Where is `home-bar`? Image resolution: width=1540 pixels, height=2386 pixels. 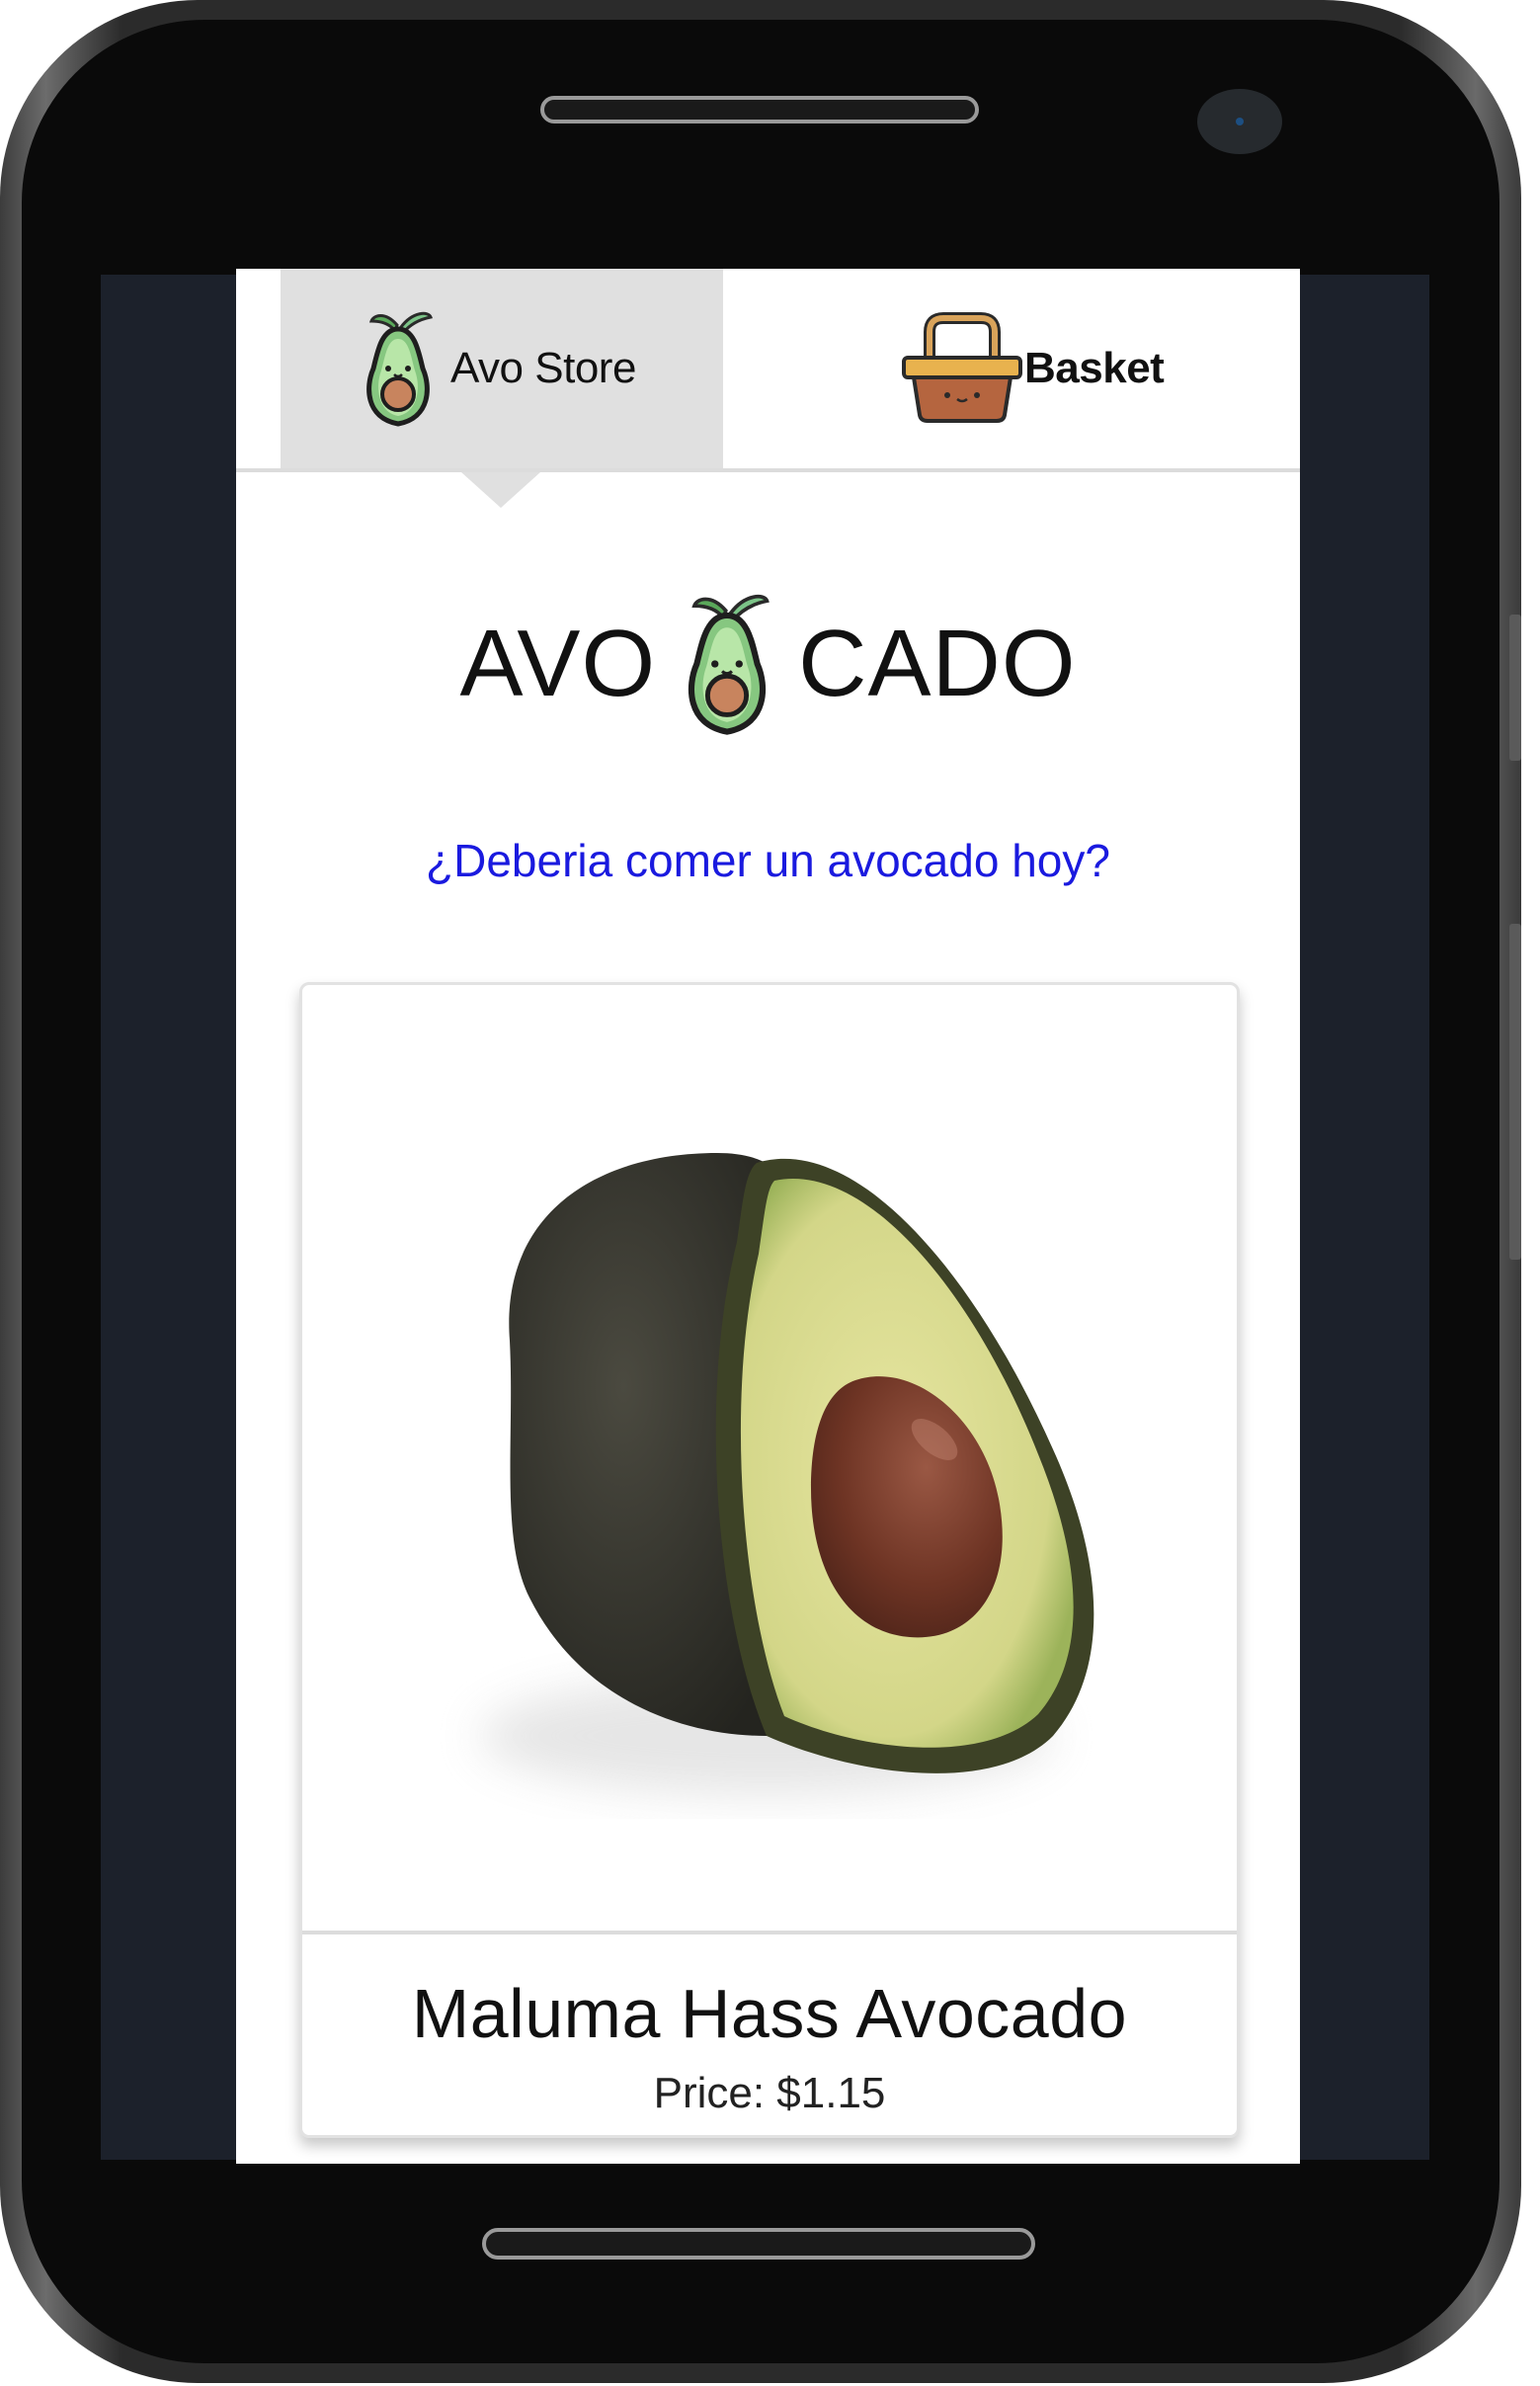 home-bar is located at coordinates (758, 2244).